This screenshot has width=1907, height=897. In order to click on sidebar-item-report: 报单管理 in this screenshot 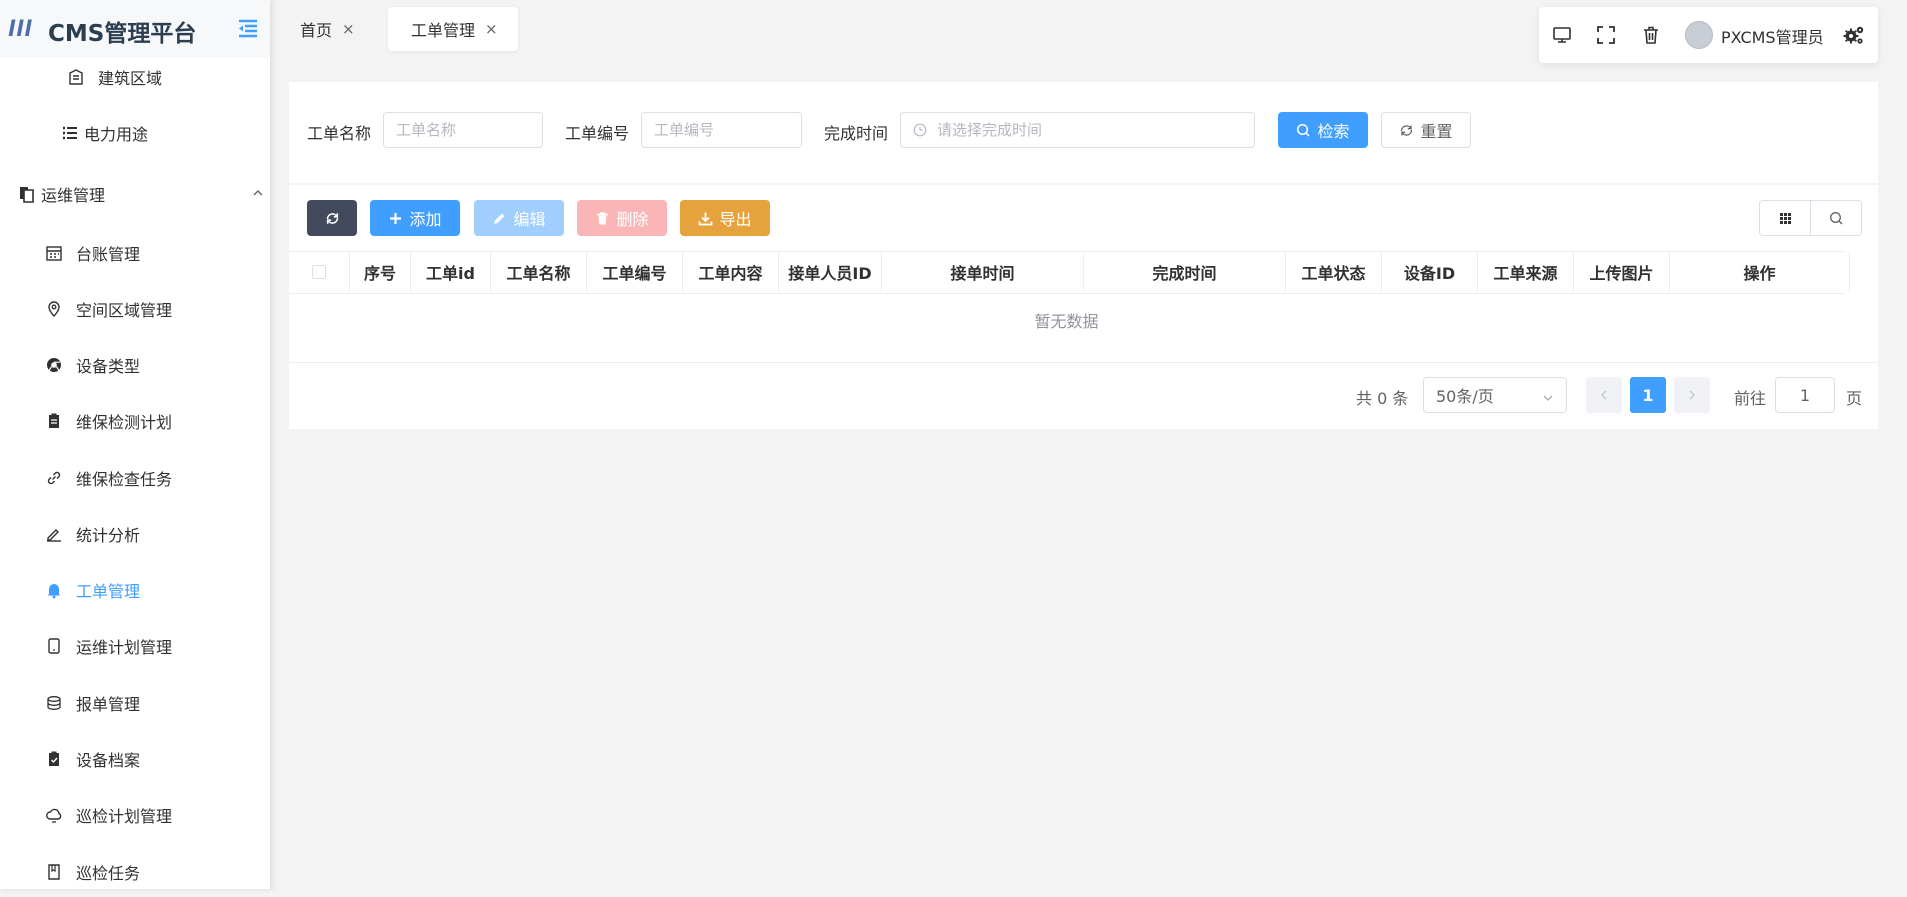, I will do `click(135, 703)`.